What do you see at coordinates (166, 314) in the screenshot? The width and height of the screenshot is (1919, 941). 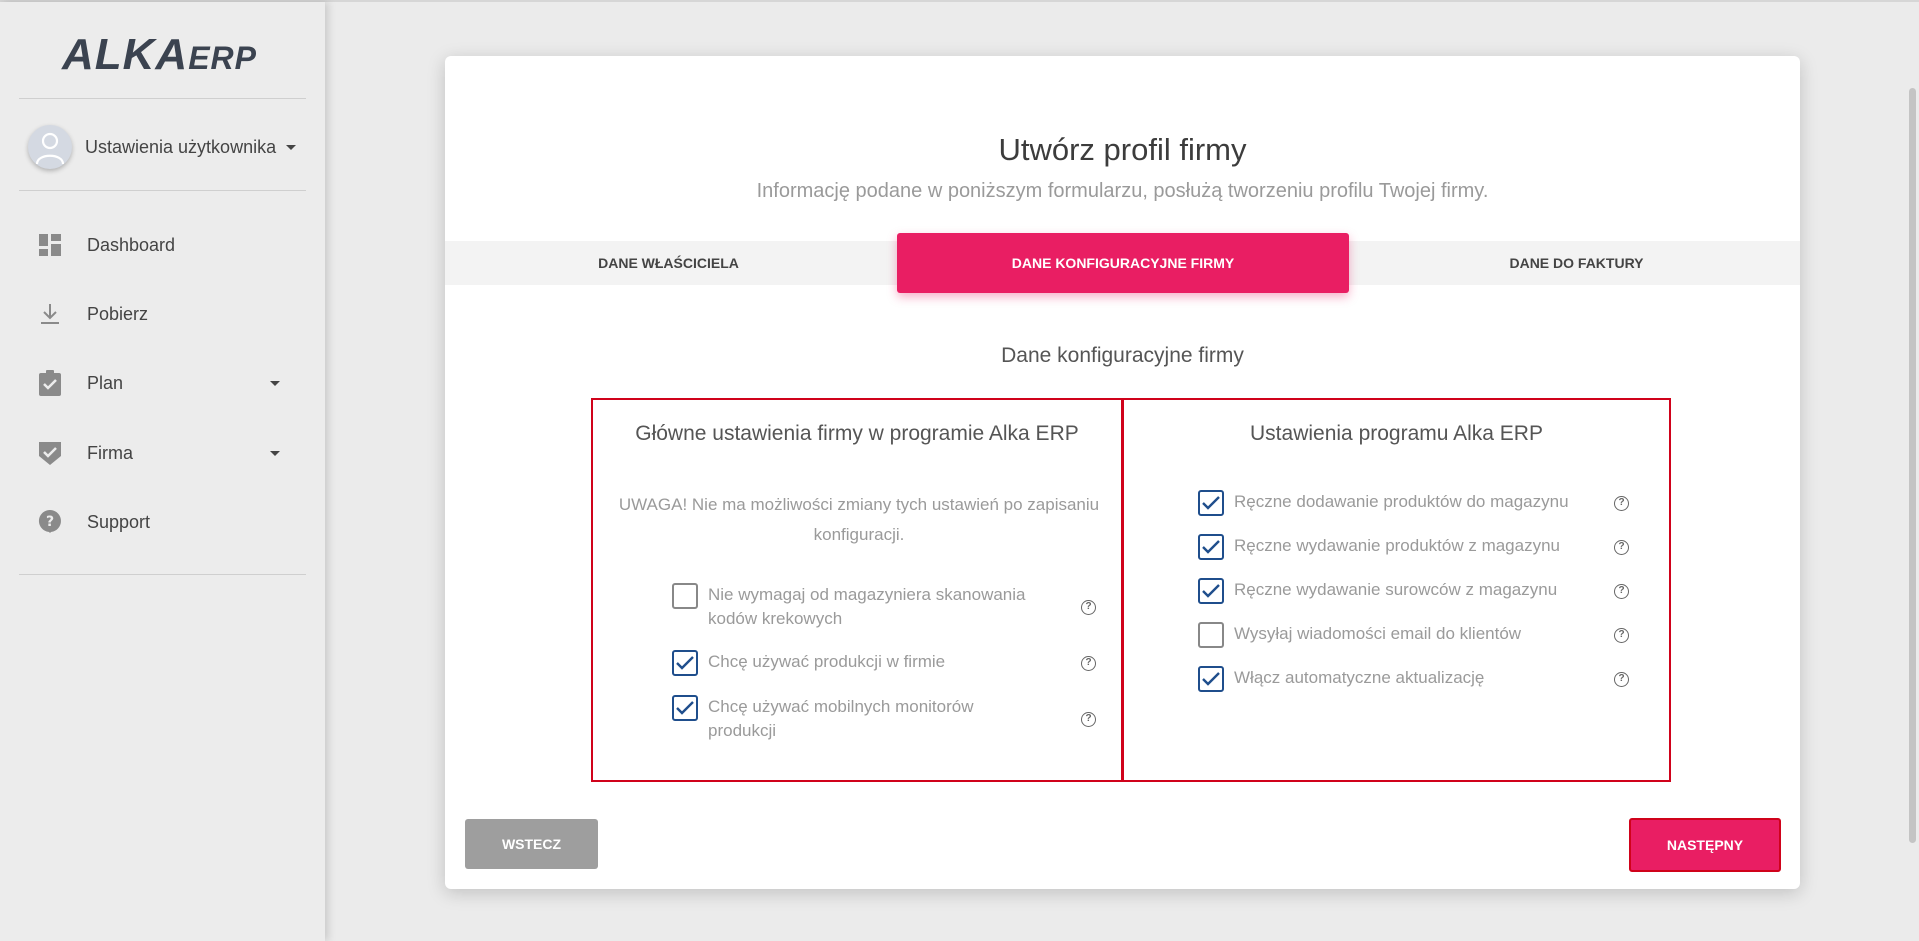 I see `sidebar-item-pobierz: Pobierz` at bounding box center [166, 314].